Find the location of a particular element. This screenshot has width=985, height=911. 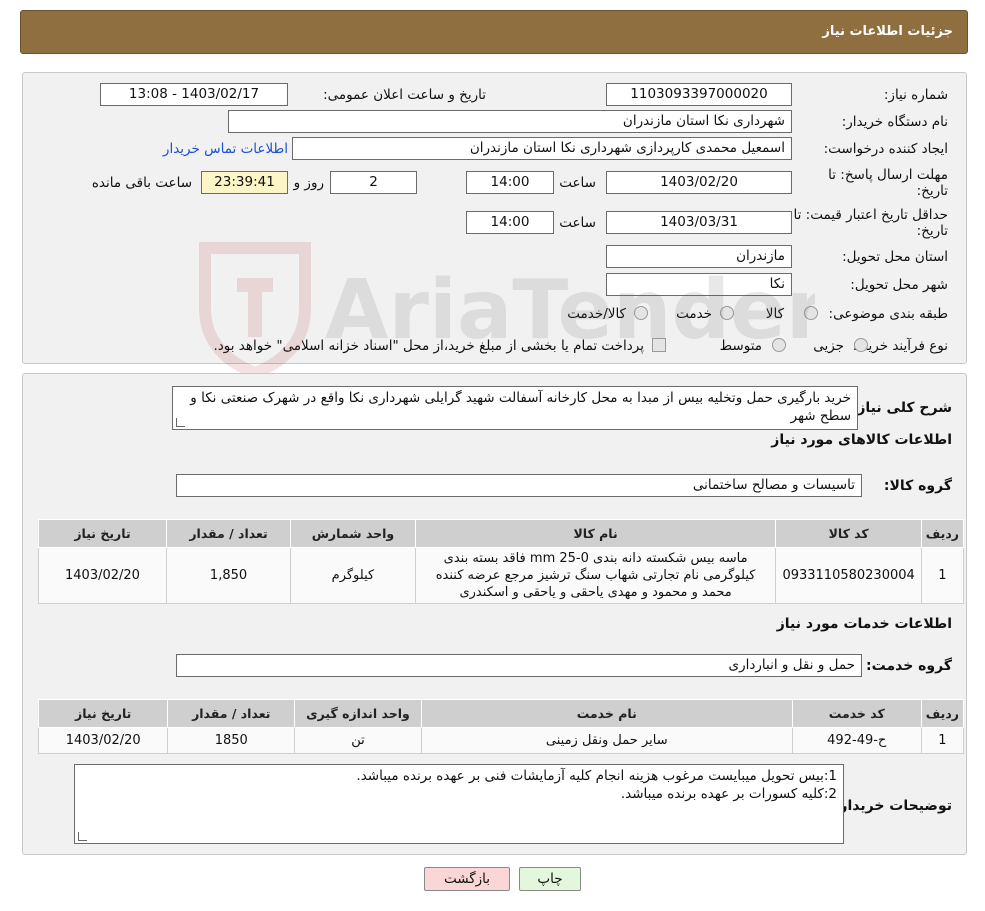

goods-group-field: تاسیسات و مصالح ساختمانی is located at coordinates (519, 485).